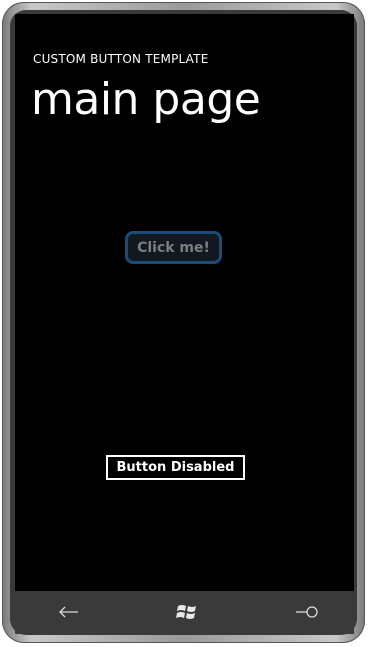 This screenshot has height=647, width=369. I want to click on search-icon, so click(307, 612).